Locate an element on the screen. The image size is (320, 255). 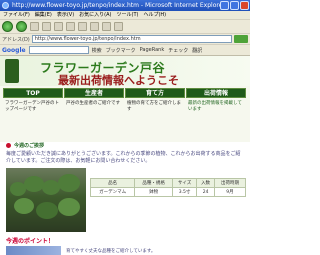
site-logo is located at coordinates (12, 71).